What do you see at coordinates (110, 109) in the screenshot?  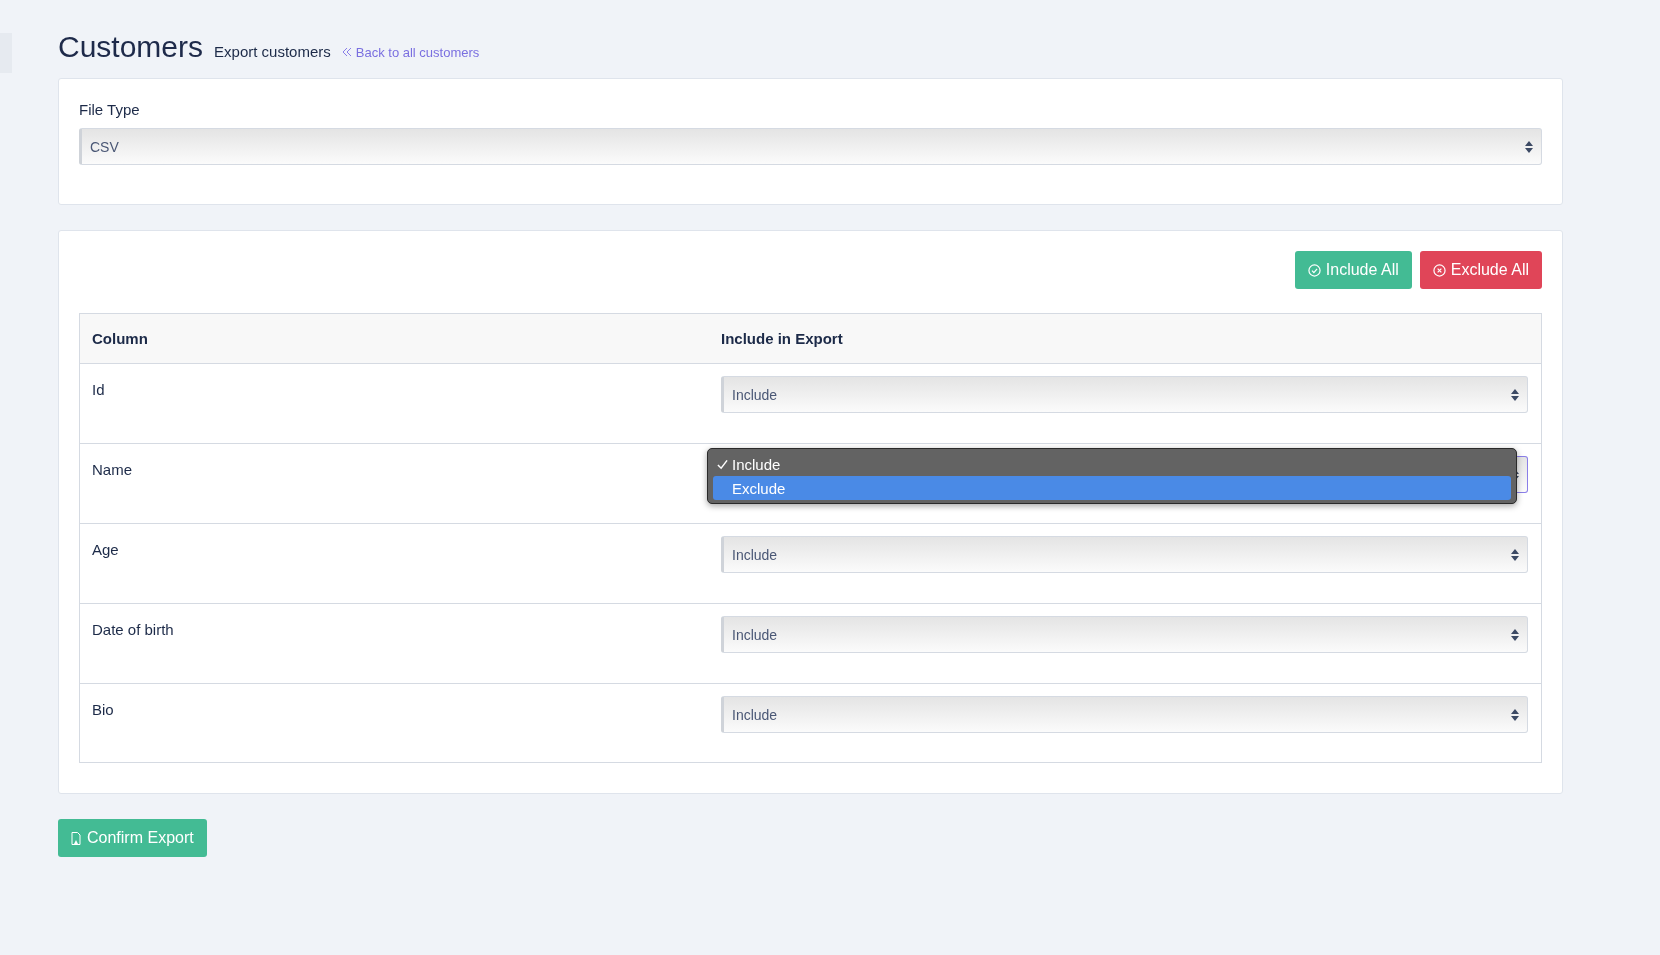 I see `field-label: File Type` at bounding box center [110, 109].